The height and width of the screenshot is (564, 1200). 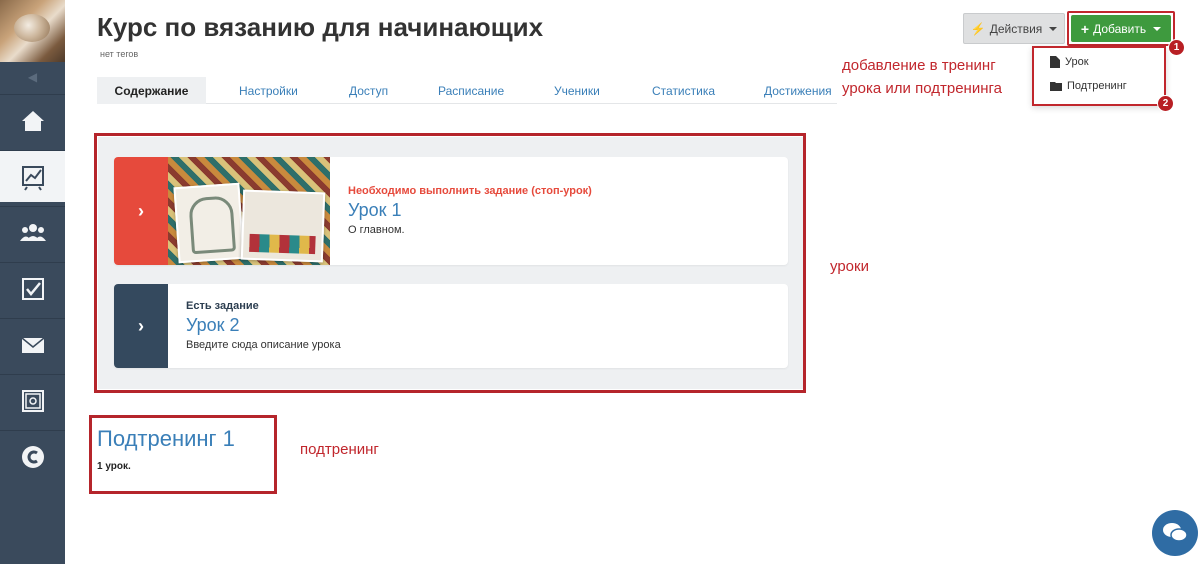 What do you see at coordinates (1056, 86) in the screenshot?
I see `folder-icon` at bounding box center [1056, 86].